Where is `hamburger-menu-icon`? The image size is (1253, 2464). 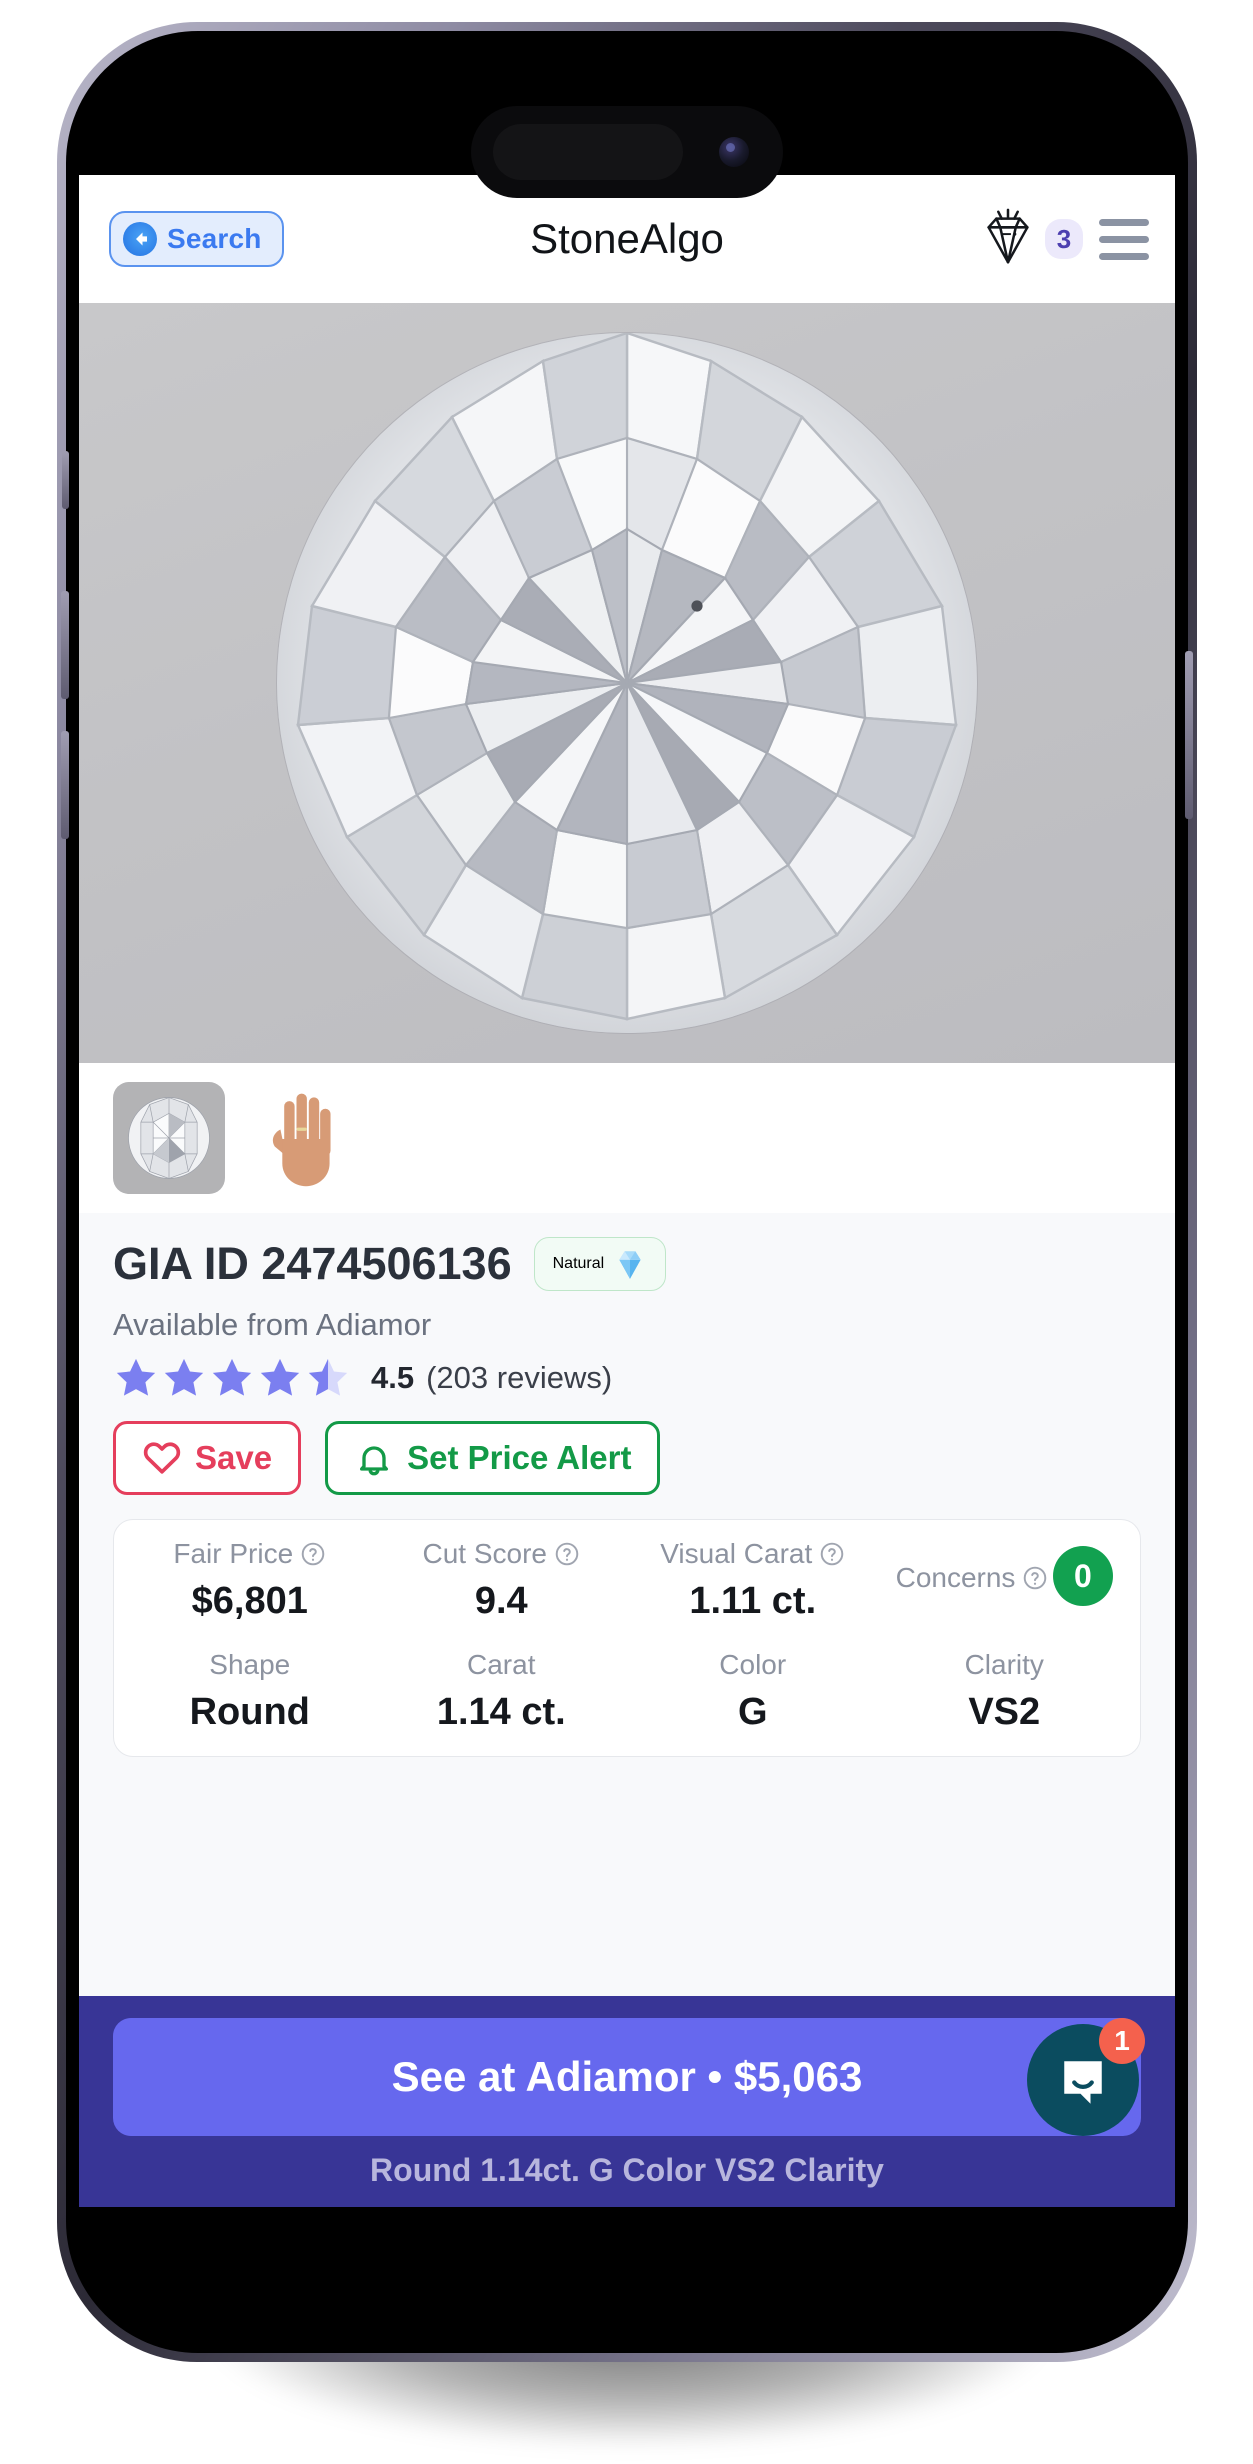
hamburger-menu-icon is located at coordinates (1124, 239).